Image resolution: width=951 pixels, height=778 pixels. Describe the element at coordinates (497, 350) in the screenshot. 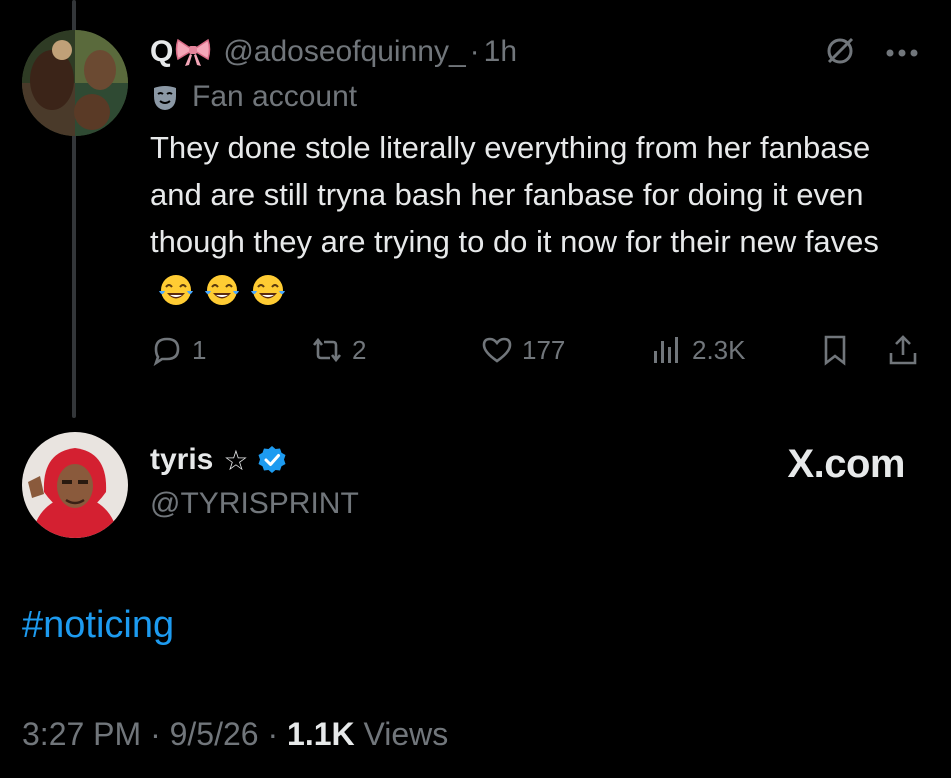

I see `like-icon` at that location.